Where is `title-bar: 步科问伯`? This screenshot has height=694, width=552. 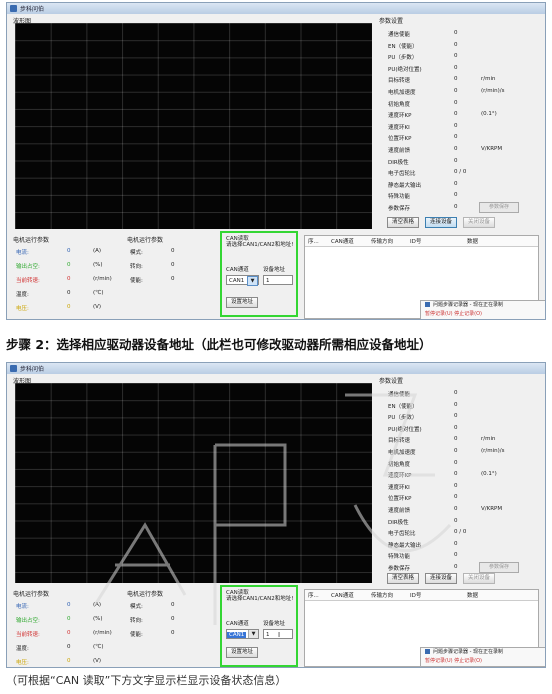
title-bar: 步科问伯 is located at coordinates (276, 368).